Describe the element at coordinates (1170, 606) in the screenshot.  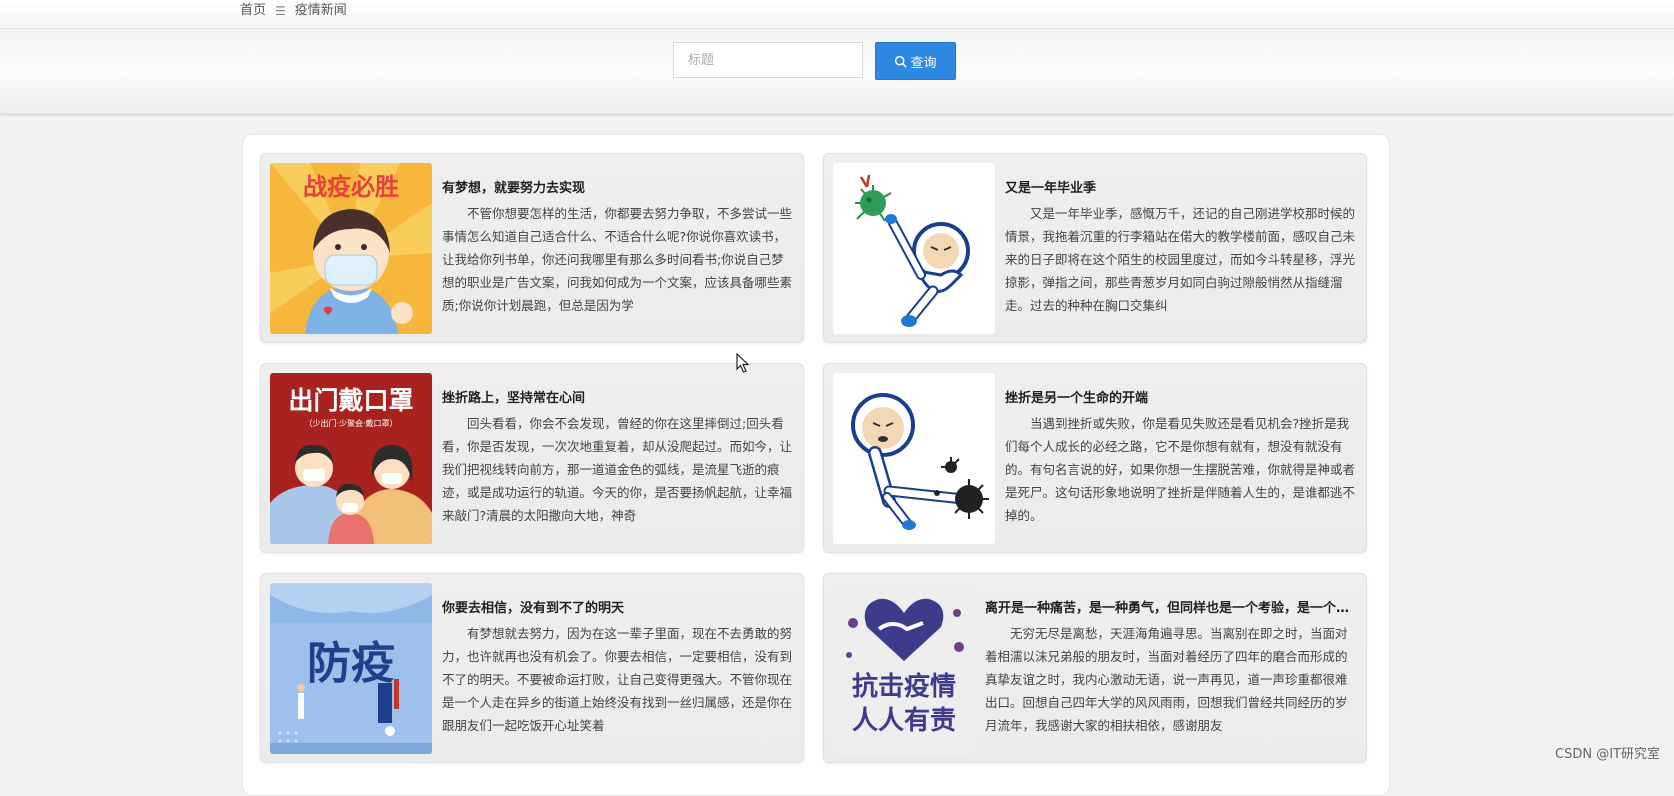
I see `news-title: 离开是一种痛苦，是一种勇气，但同样也是一个考验，是一个新的开始` at that location.